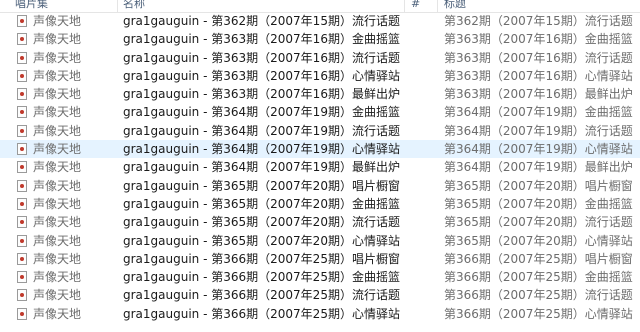  Describe the element at coordinates (538, 112) in the screenshot. I see `cell-title: 第364期（2007年19期）金曲摇篮` at that location.